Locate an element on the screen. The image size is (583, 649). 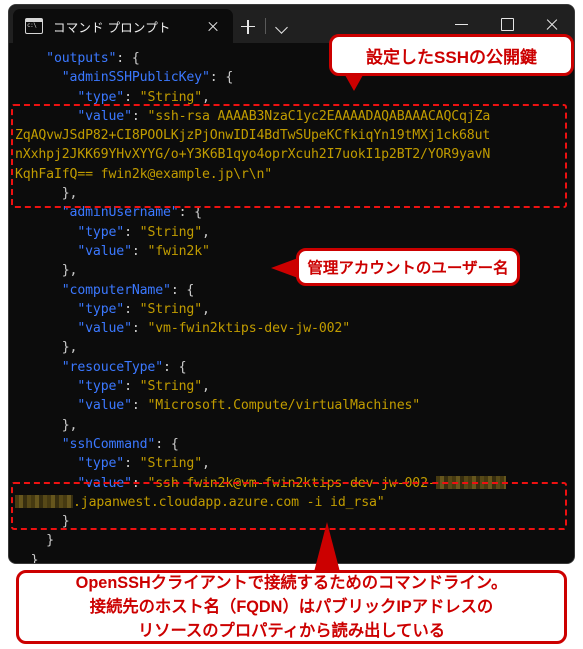
console-line: KqhFaIfQ== fwin2k@example.jp\r\n" is located at coordinates (291, 174).